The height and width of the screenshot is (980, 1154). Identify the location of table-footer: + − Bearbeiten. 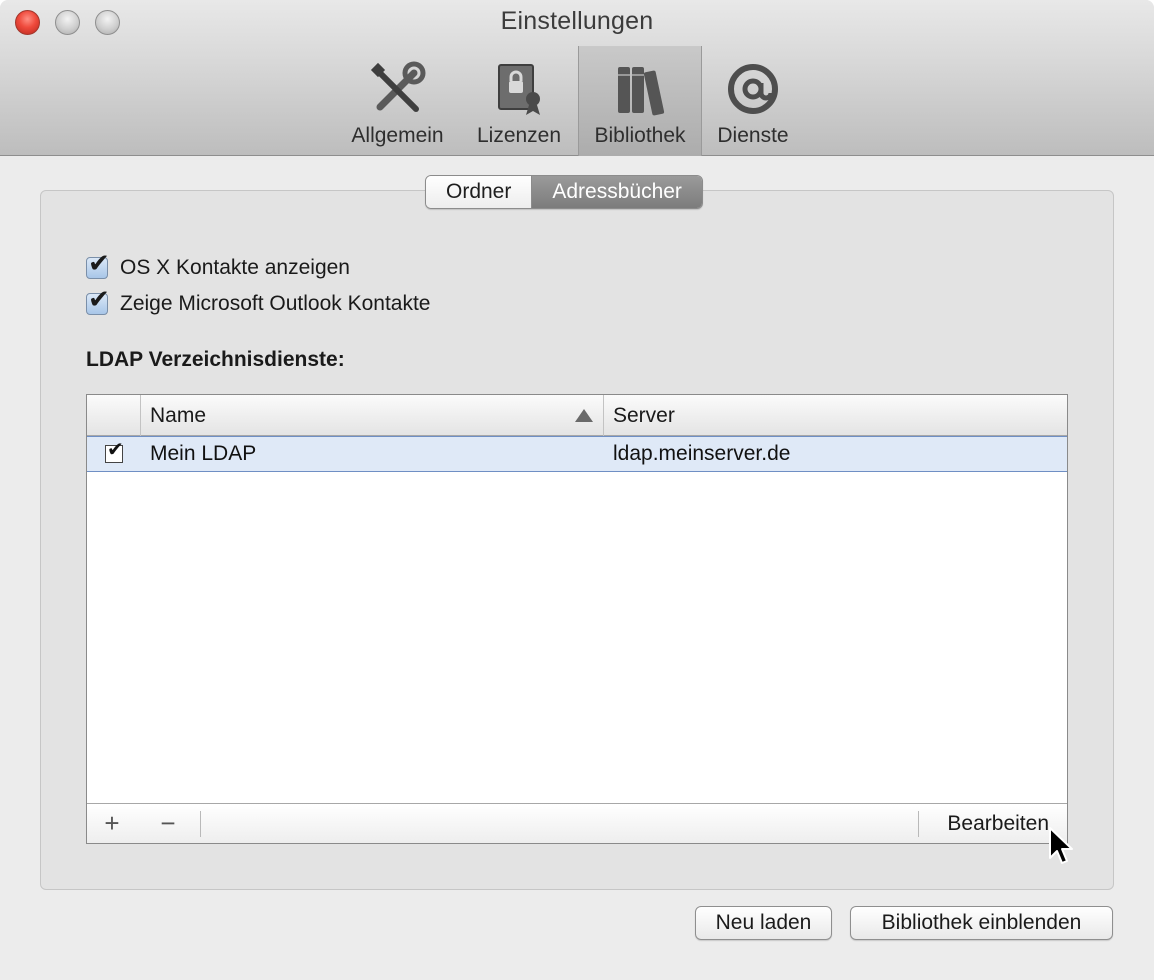
(577, 823).